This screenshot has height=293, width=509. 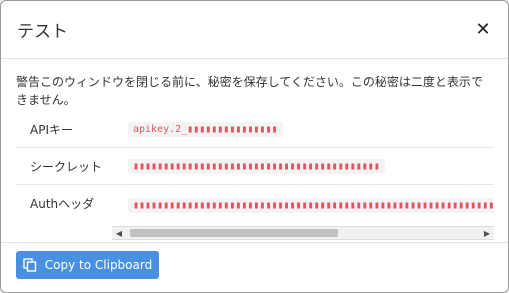 I want to click on horizontal-scrollbar: ◀ ▶, so click(x=303, y=233).